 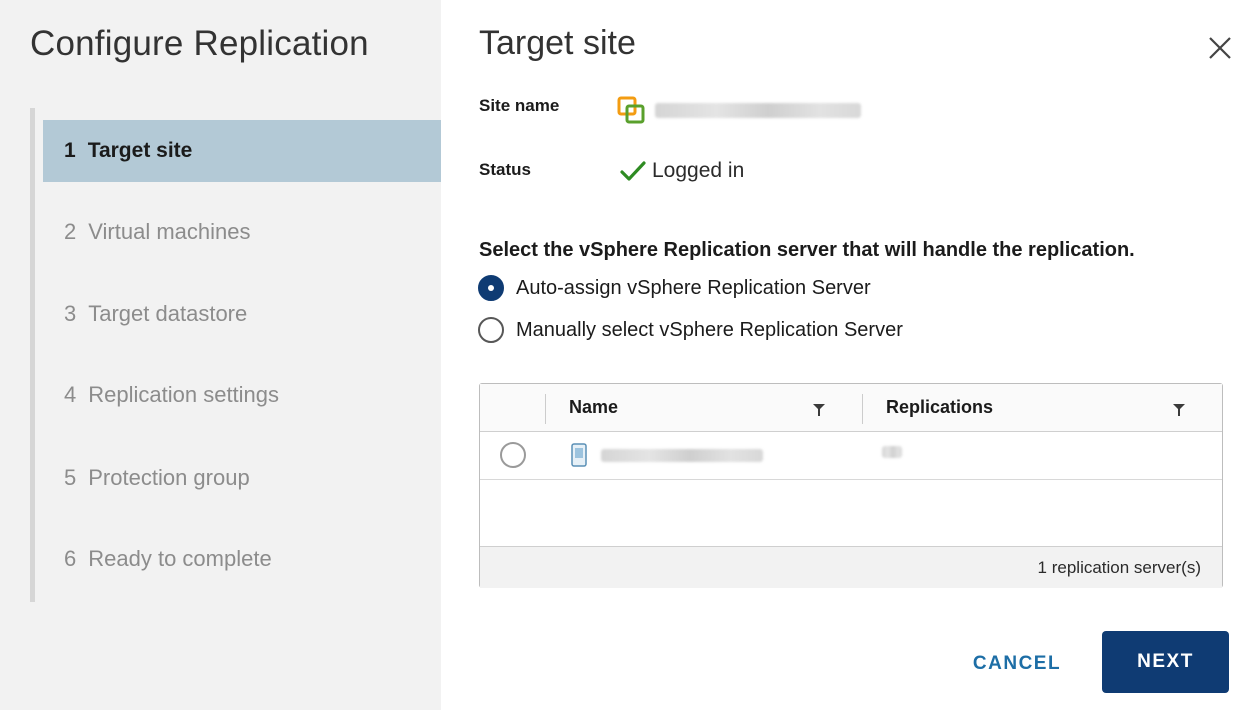 I want to click on auto-assign-label: Auto-assign vSphere Replication Server, so click(x=693, y=287).